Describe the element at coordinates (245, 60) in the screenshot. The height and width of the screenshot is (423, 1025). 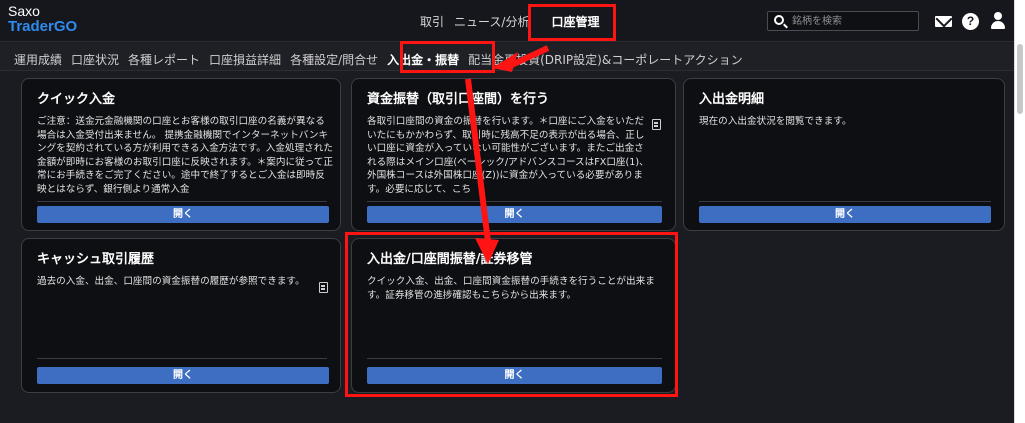
I see `sub-nav-pl-details: 口座損益詳細` at that location.